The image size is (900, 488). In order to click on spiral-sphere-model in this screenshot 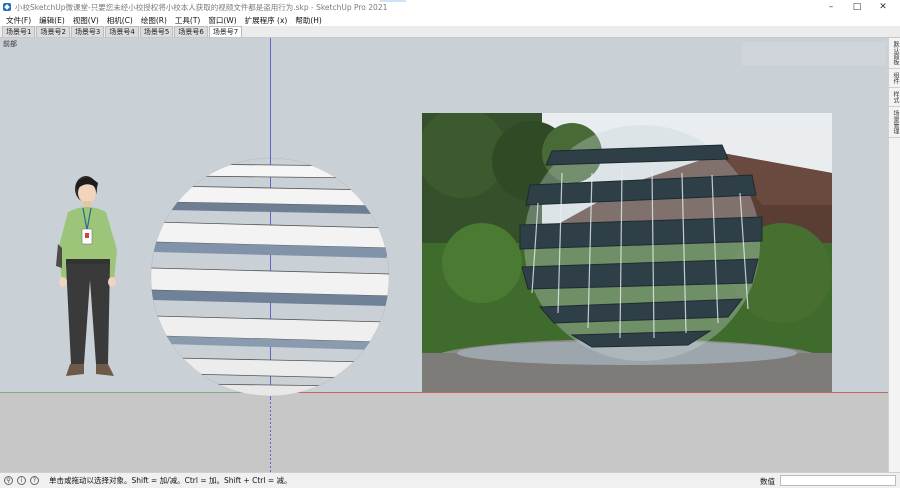, I will do `click(271, 278)`.